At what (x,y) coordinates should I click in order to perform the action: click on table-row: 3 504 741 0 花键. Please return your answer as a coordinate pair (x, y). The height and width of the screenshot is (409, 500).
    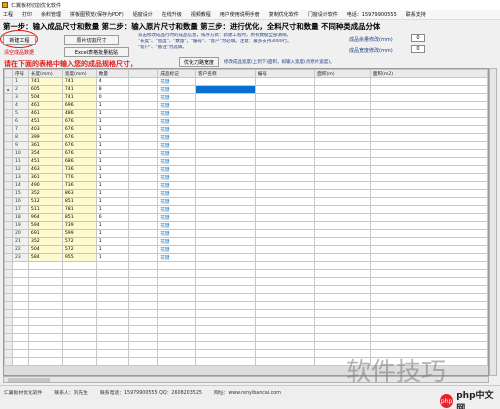
    Looking at the image, I should click on (246, 97).